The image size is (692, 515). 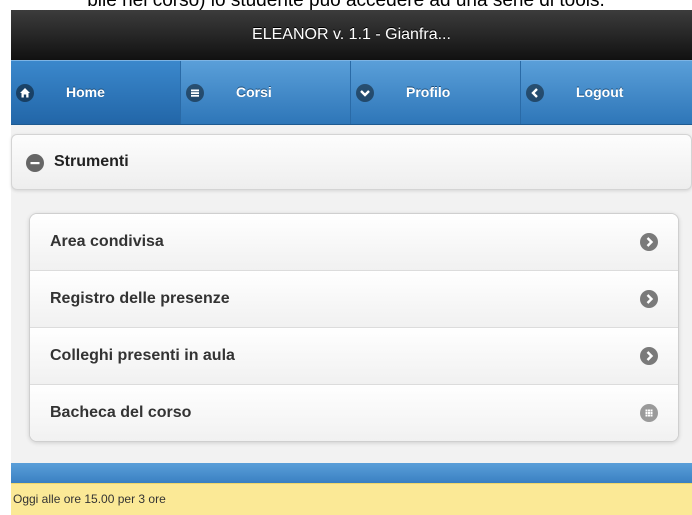 I want to click on tool-item-label: Registro delle presenze, so click(x=140, y=298).